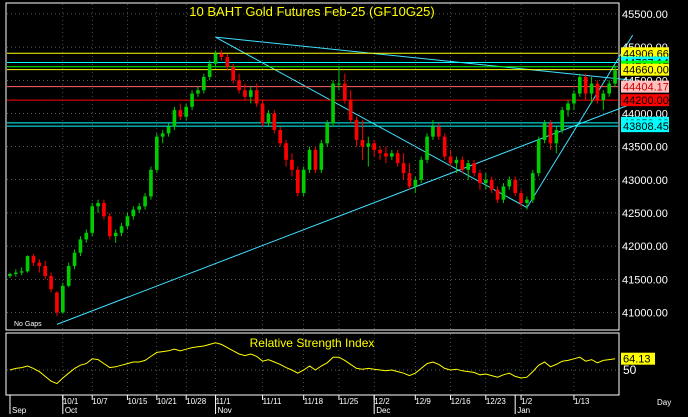 This screenshot has width=688, height=417. I want to click on horizontal-level-label: 43808.45, so click(646, 127).